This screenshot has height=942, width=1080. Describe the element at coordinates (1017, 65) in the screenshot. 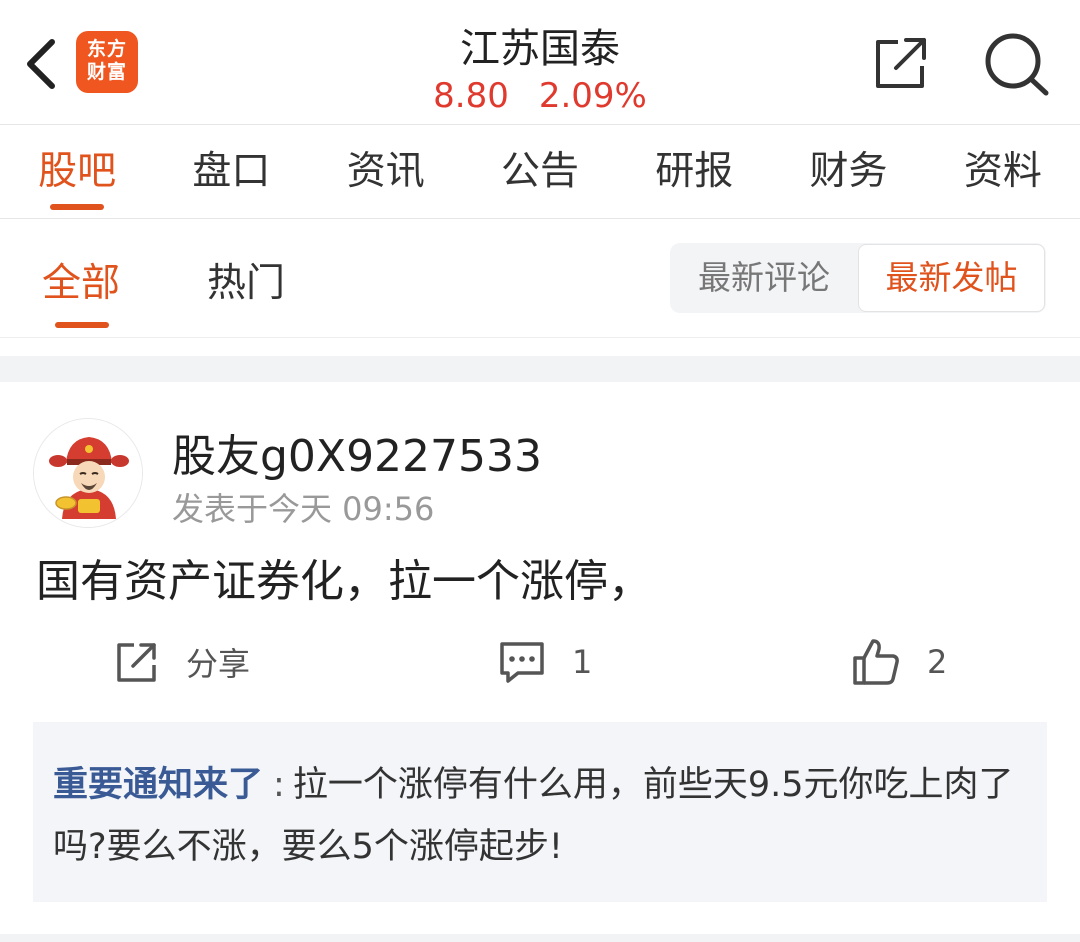

I see `search-icon` at that location.